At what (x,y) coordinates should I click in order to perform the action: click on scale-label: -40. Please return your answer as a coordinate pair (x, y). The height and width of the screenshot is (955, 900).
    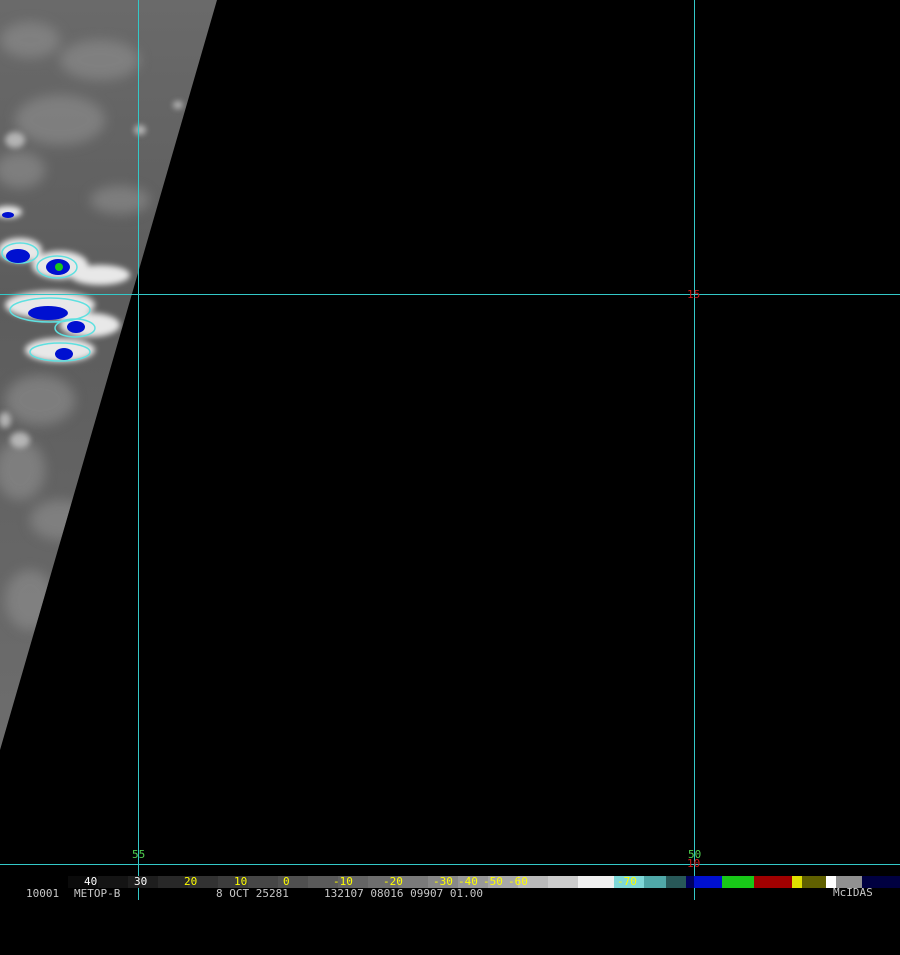
    Looking at the image, I should click on (468, 881).